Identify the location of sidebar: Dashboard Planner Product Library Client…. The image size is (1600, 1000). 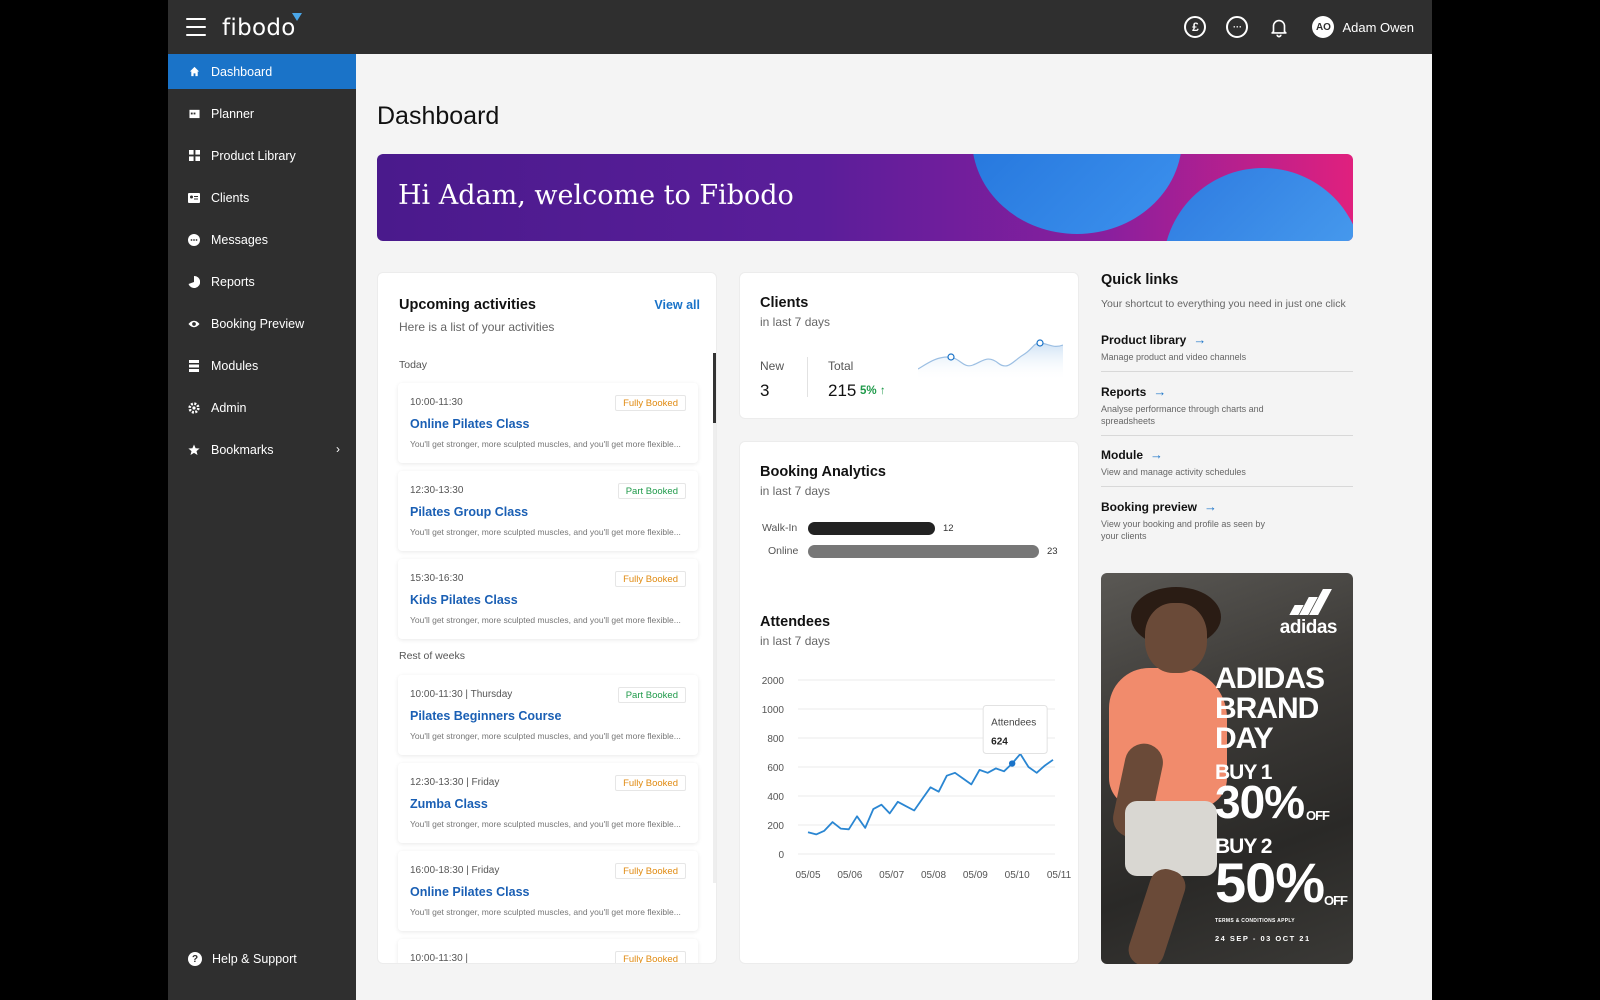
(262, 527).